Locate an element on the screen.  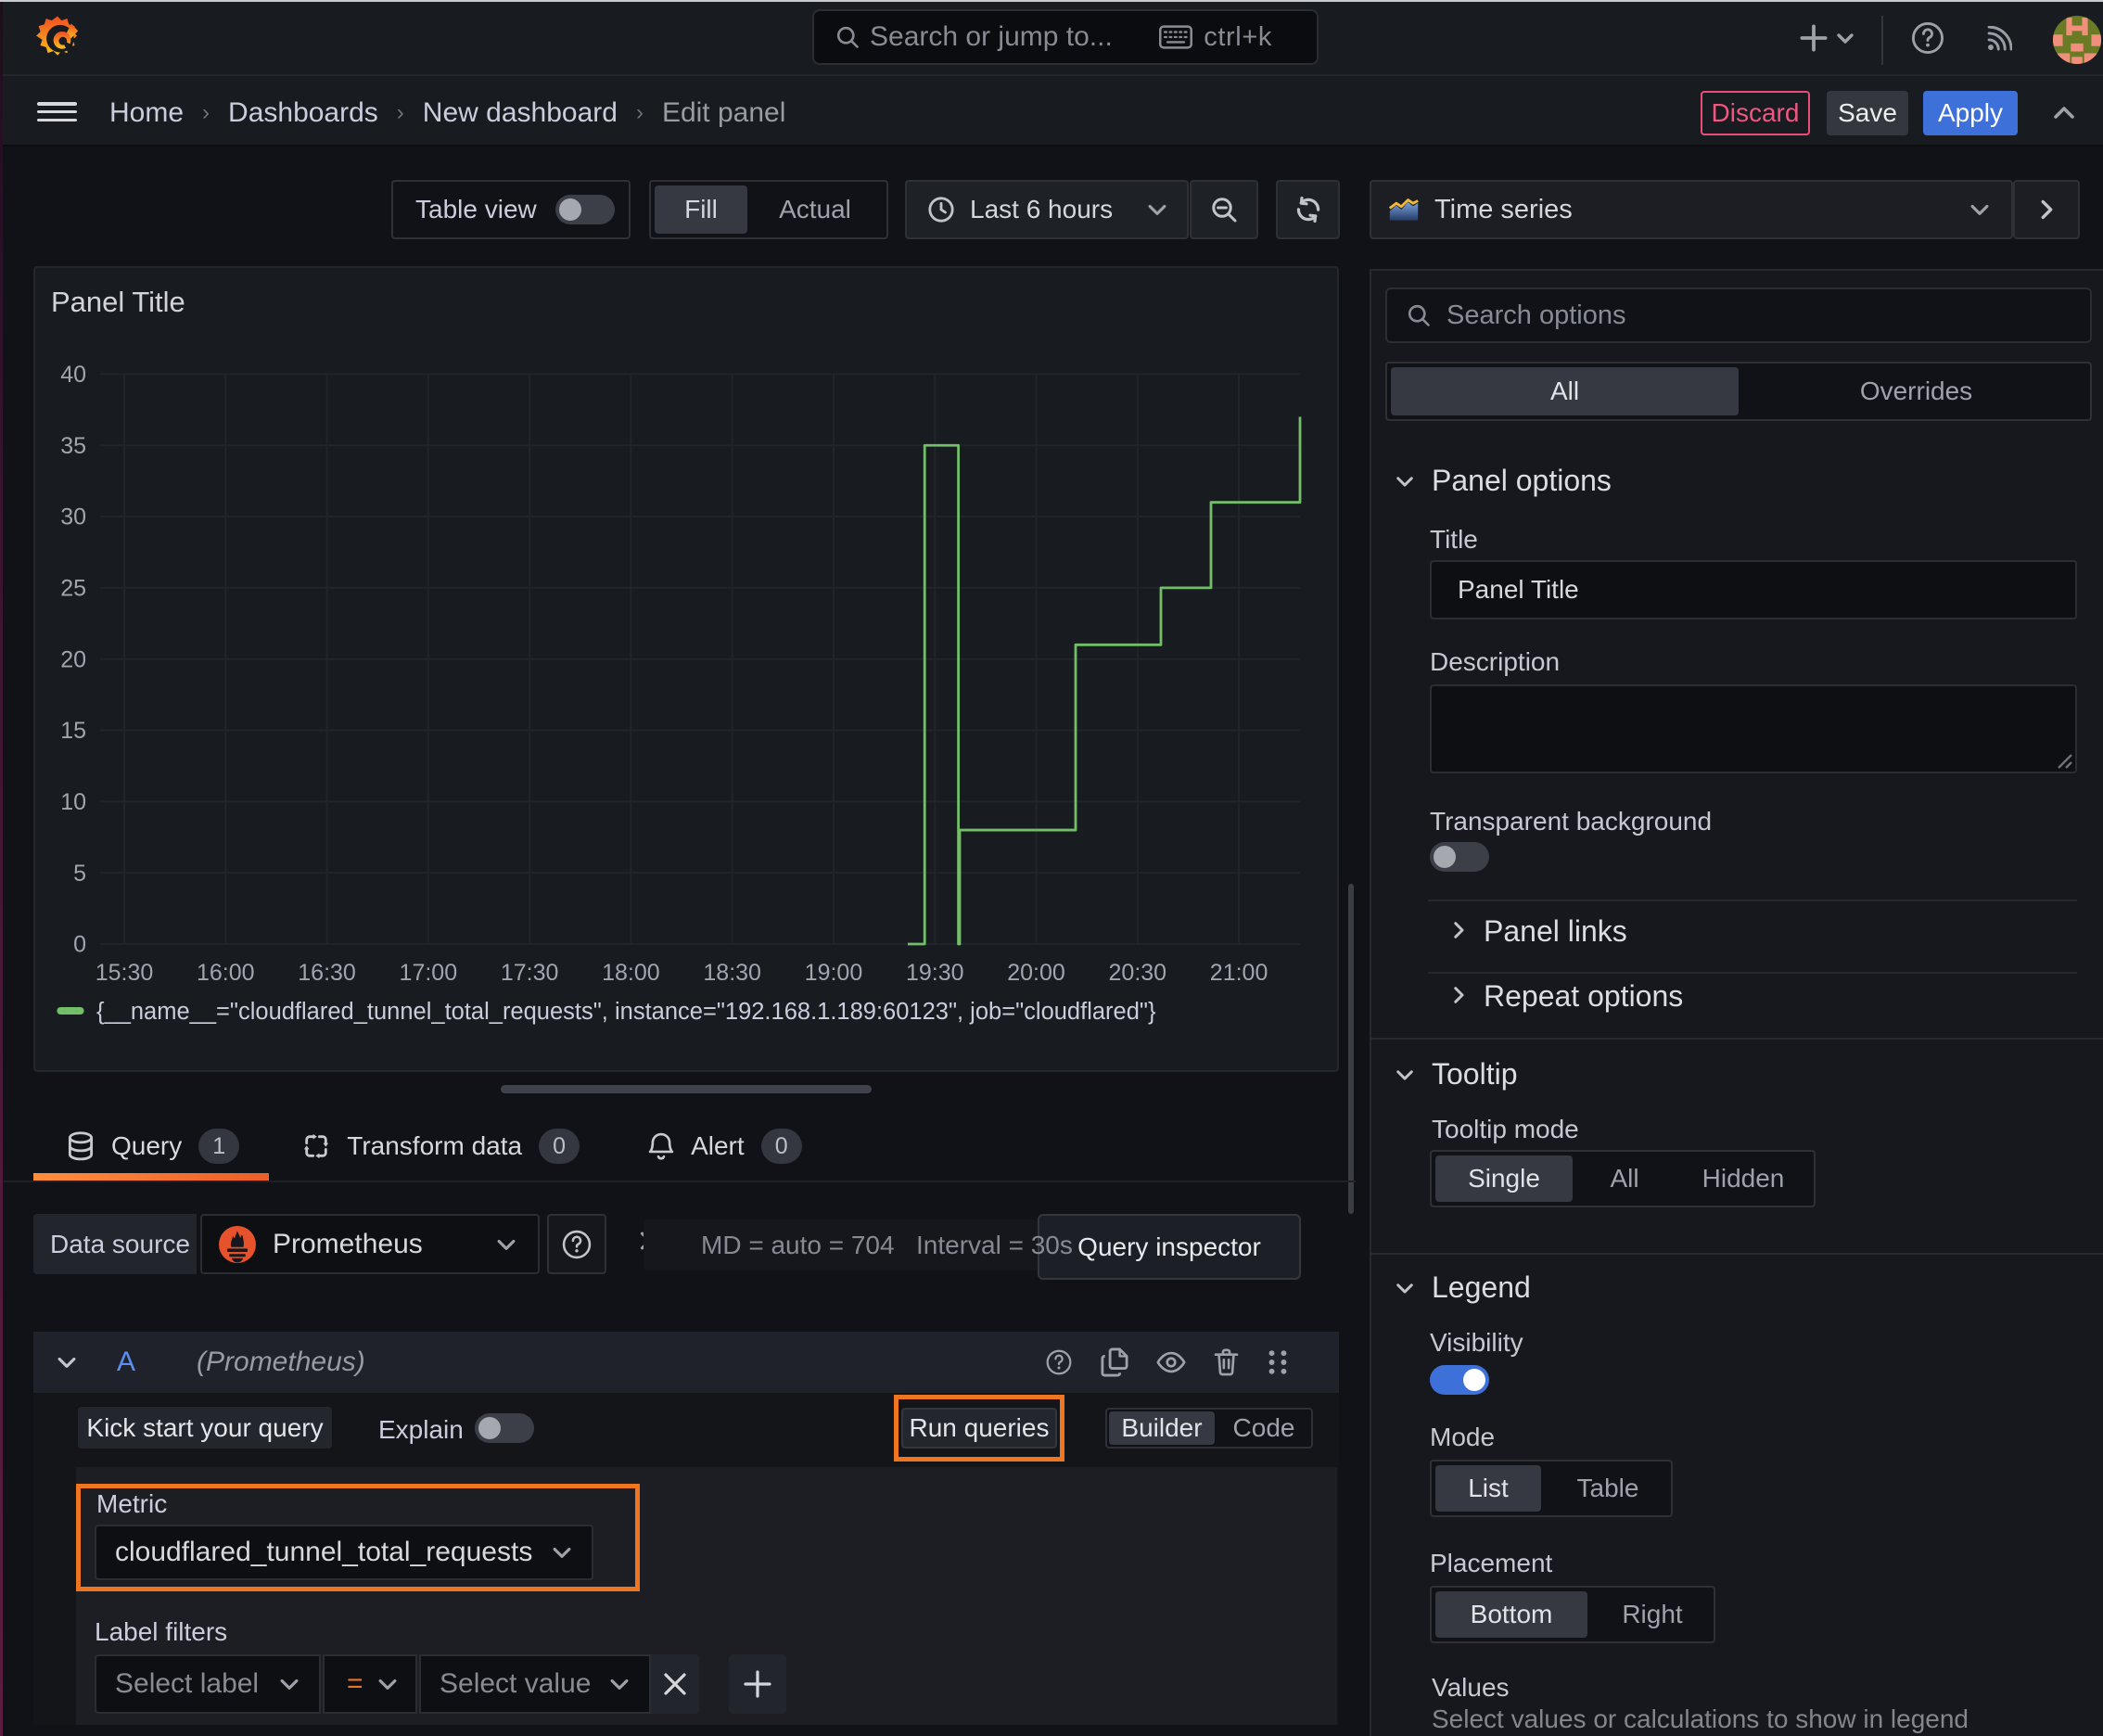
svg-text: 10 is located at coordinates (73, 802).